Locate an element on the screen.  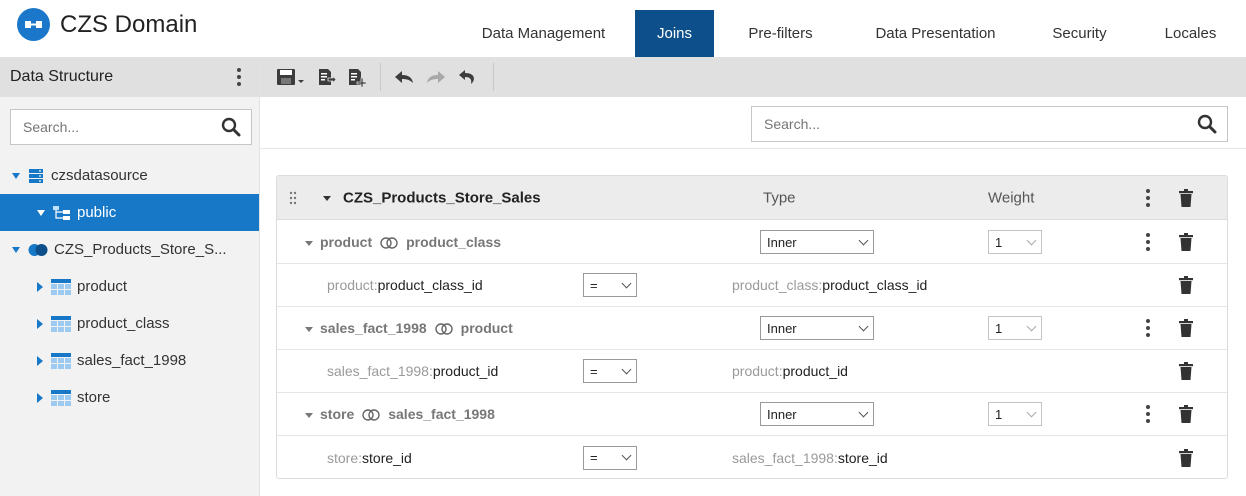
tab-locales: Locales is located at coordinates (1190, 33).